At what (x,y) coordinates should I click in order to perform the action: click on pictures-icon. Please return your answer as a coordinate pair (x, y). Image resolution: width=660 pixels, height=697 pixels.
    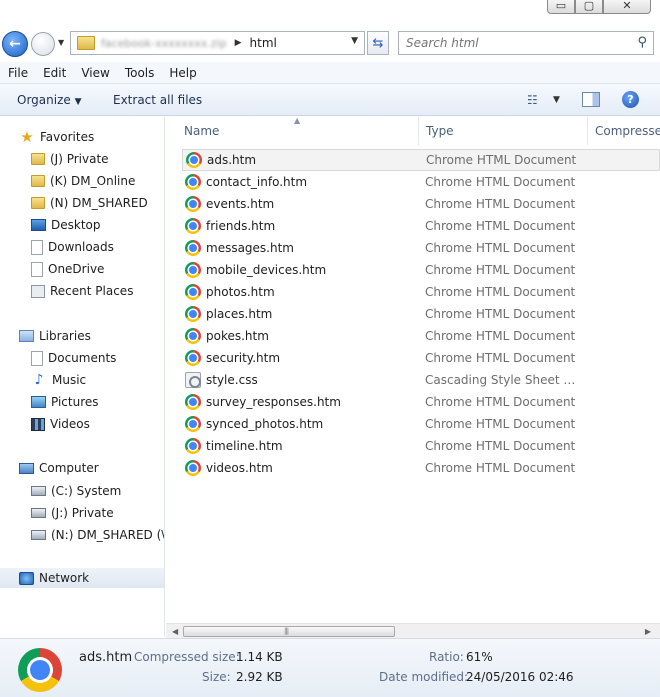
    Looking at the image, I should click on (38, 402).